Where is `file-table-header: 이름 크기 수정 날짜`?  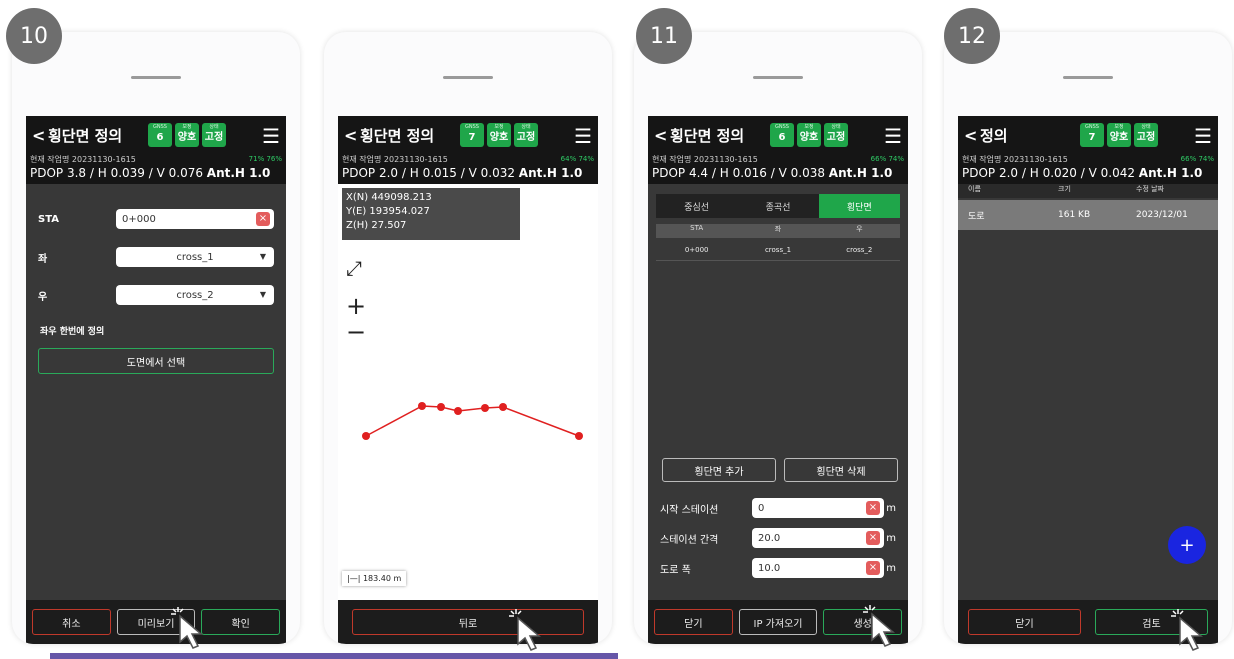 file-table-header: 이름 크기 수정 날짜 is located at coordinates (1088, 191).